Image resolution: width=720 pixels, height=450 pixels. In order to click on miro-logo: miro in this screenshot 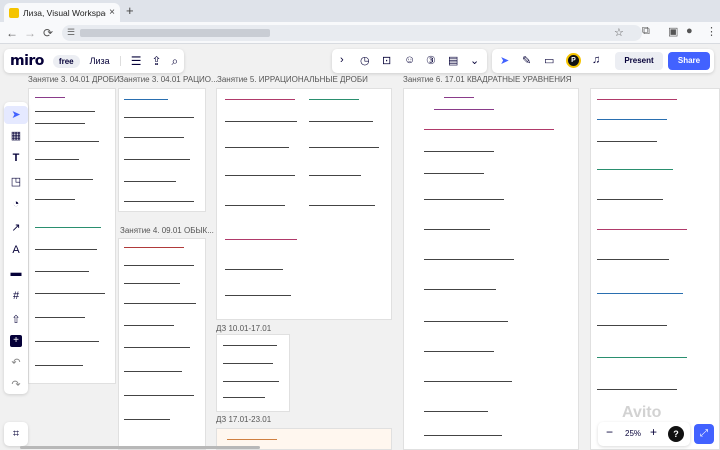, I will do `click(27, 61)`.